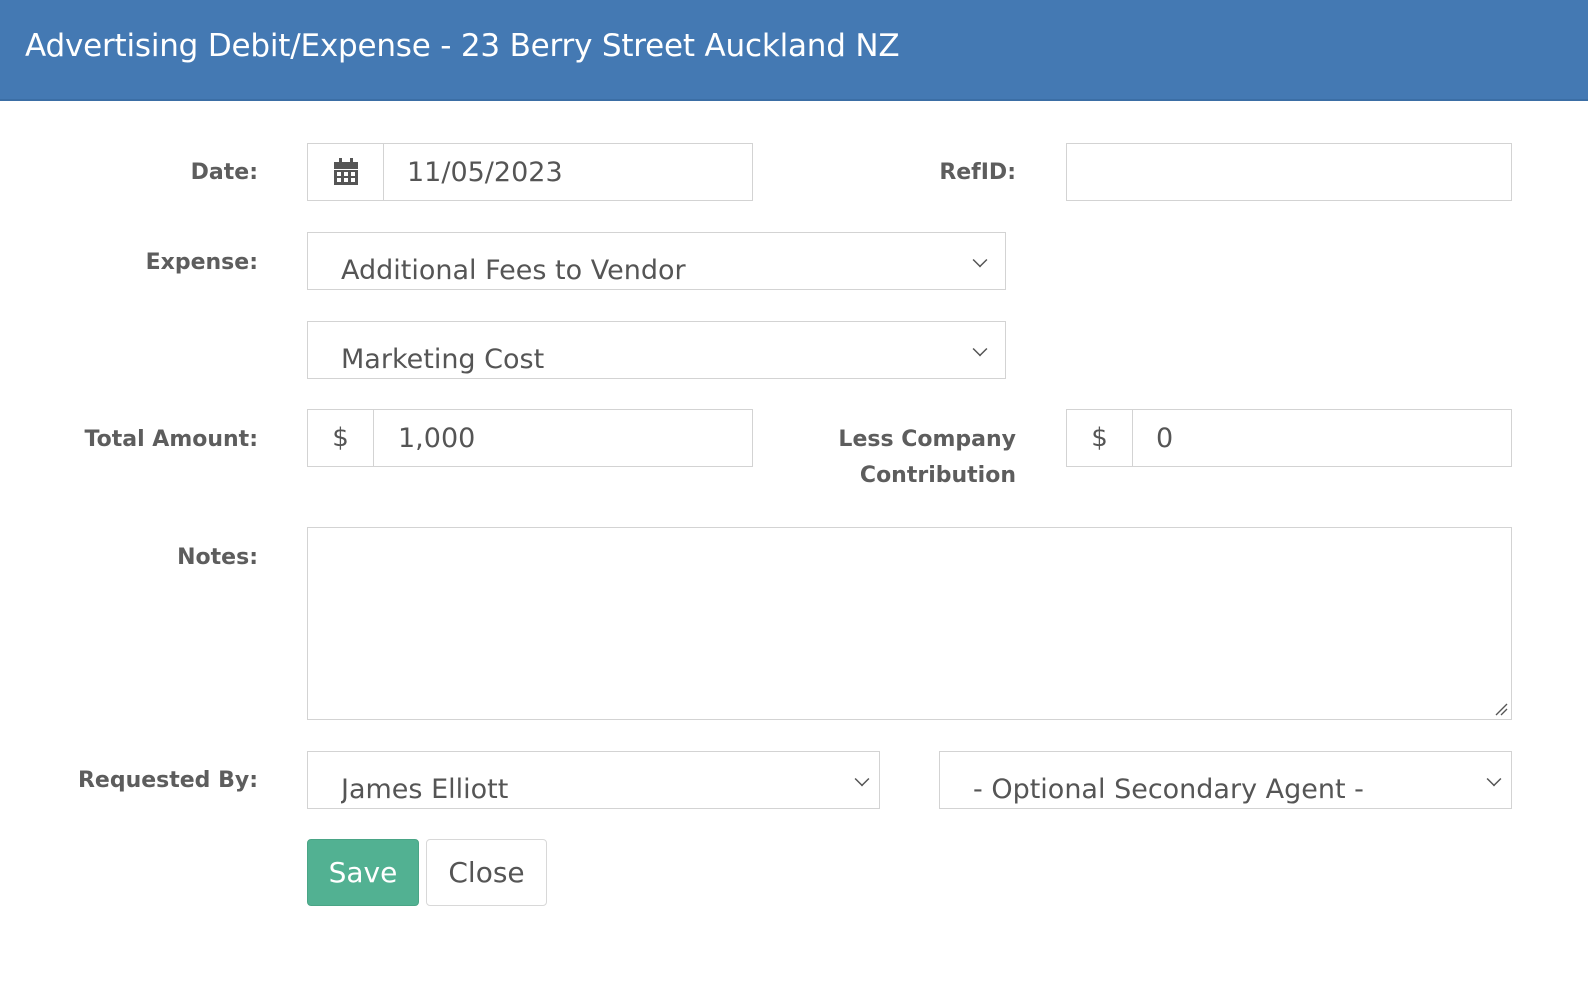 The image size is (1588, 1004). What do you see at coordinates (1164, 438) in the screenshot?
I see `company-contribution-input: 0` at bounding box center [1164, 438].